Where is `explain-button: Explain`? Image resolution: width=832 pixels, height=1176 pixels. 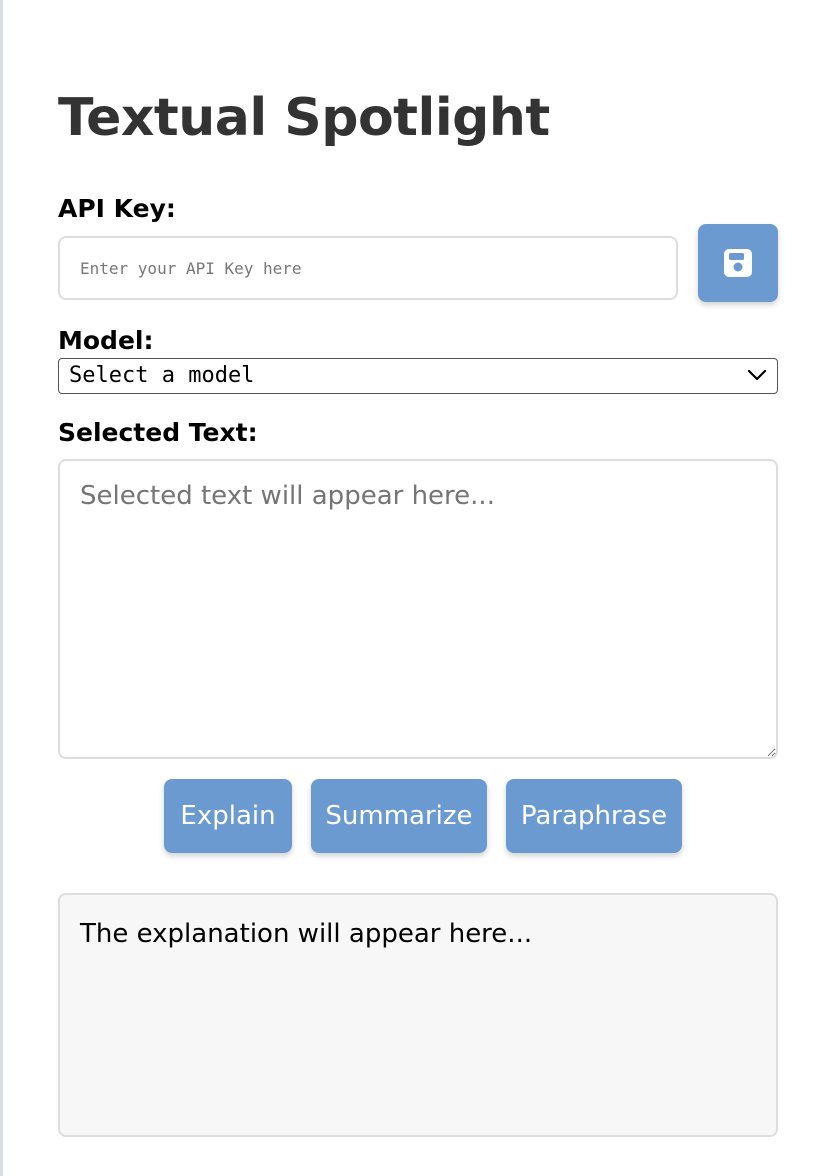 explain-button: Explain is located at coordinates (228, 816).